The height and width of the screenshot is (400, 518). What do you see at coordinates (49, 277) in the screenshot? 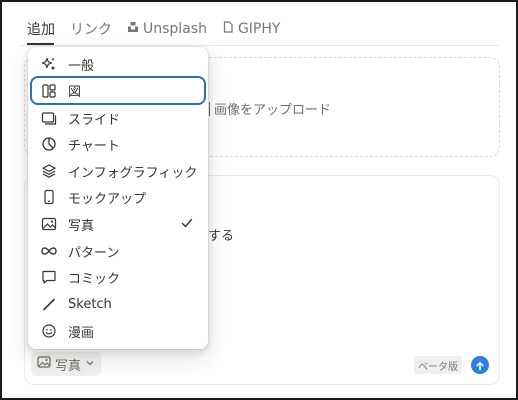
I see `speech-bubble-icon` at bounding box center [49, 277].